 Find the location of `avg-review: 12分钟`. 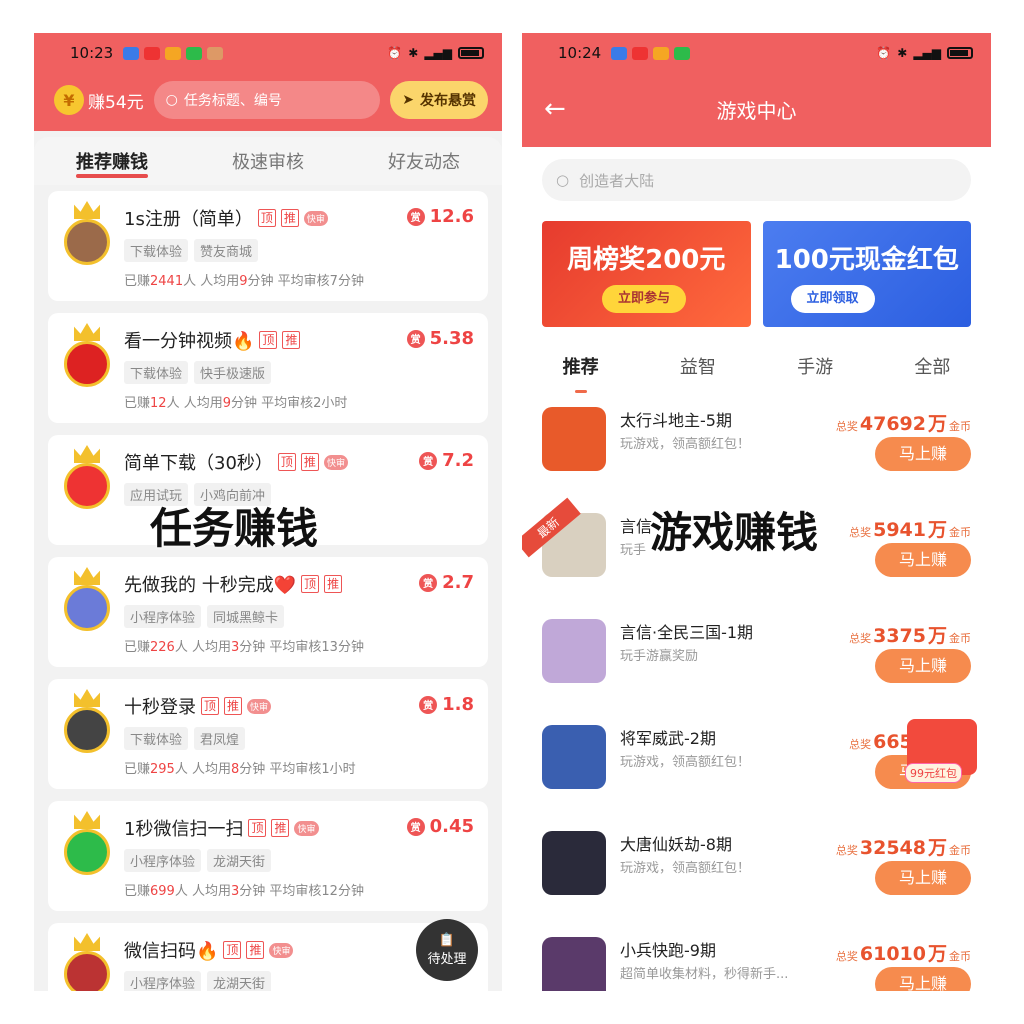

avg-review: 12分钟 is located at coordinates (342, 891).